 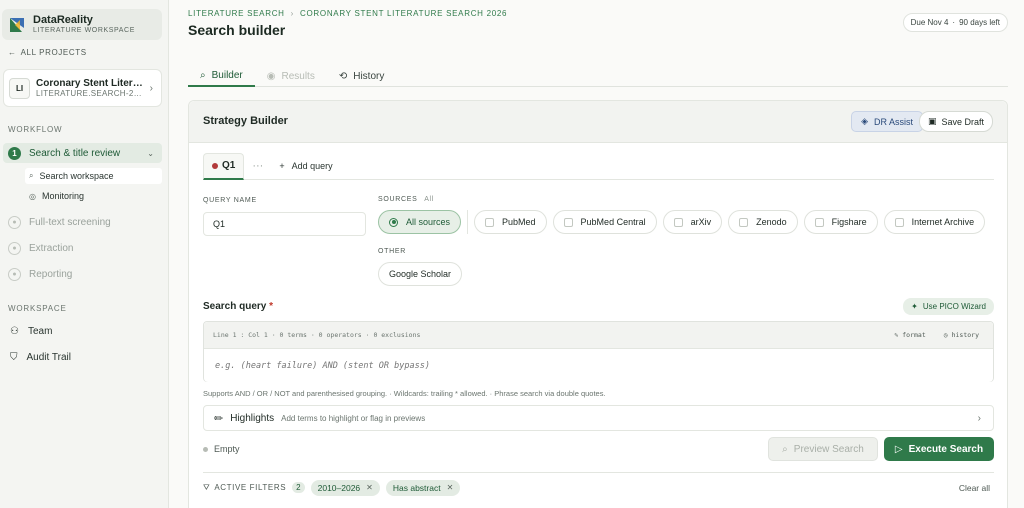 I want to click on brand-subtitle: LITERATURE WORKSPACE, so click(x=84, y=30).